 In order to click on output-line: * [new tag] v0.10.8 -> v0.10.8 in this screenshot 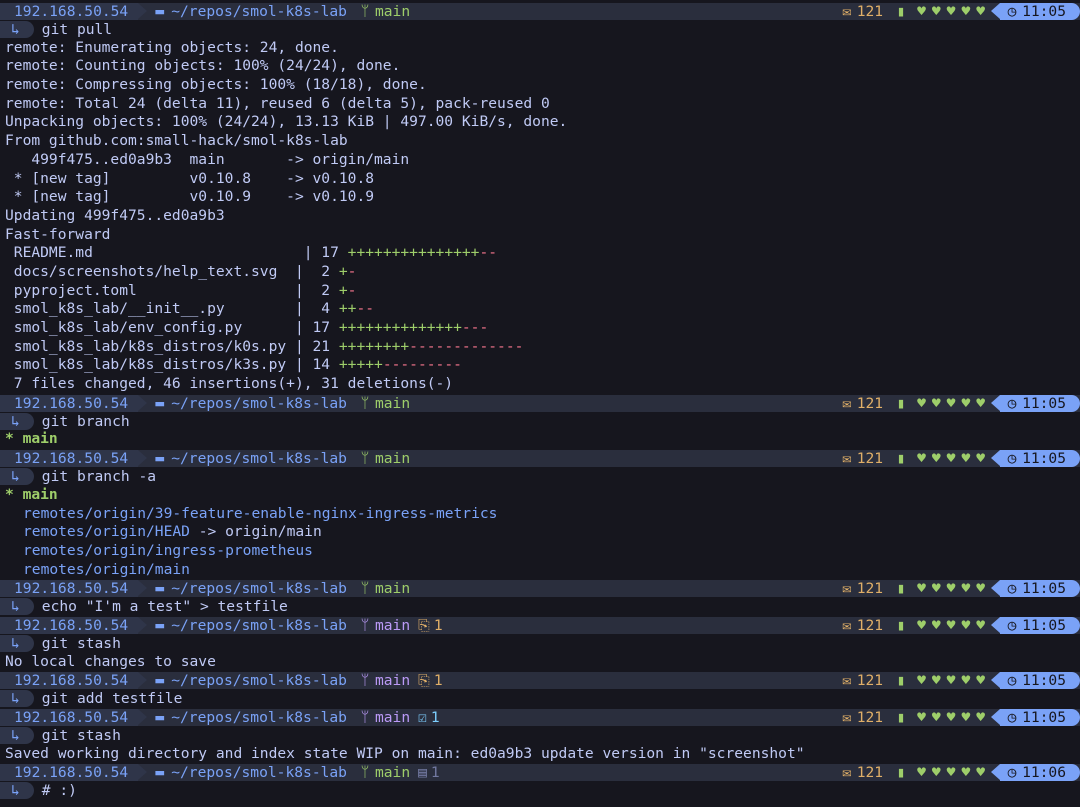, I will do `click(190, 178)`.